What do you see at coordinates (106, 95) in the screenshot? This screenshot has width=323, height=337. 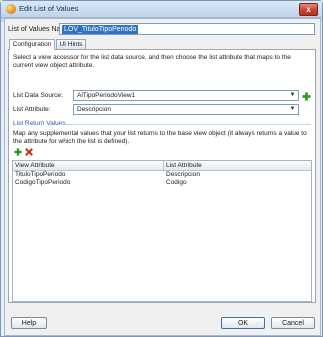 I see `data-source-value: AlTipoPeriodoView1` at bounding box center [106, 95].